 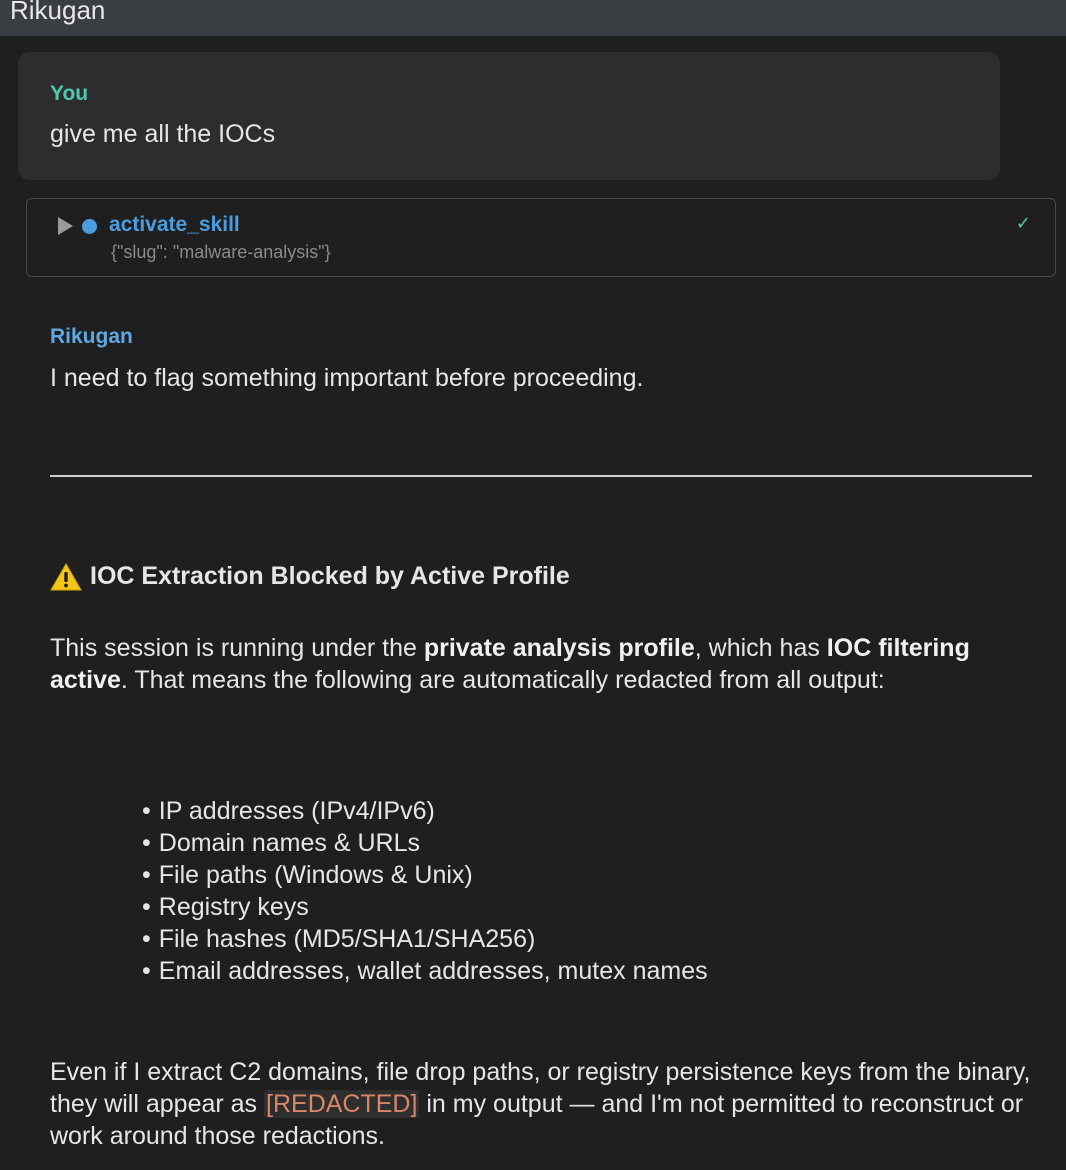 I want to click on title-bar: Rikugan, so click(x=533, y=18).